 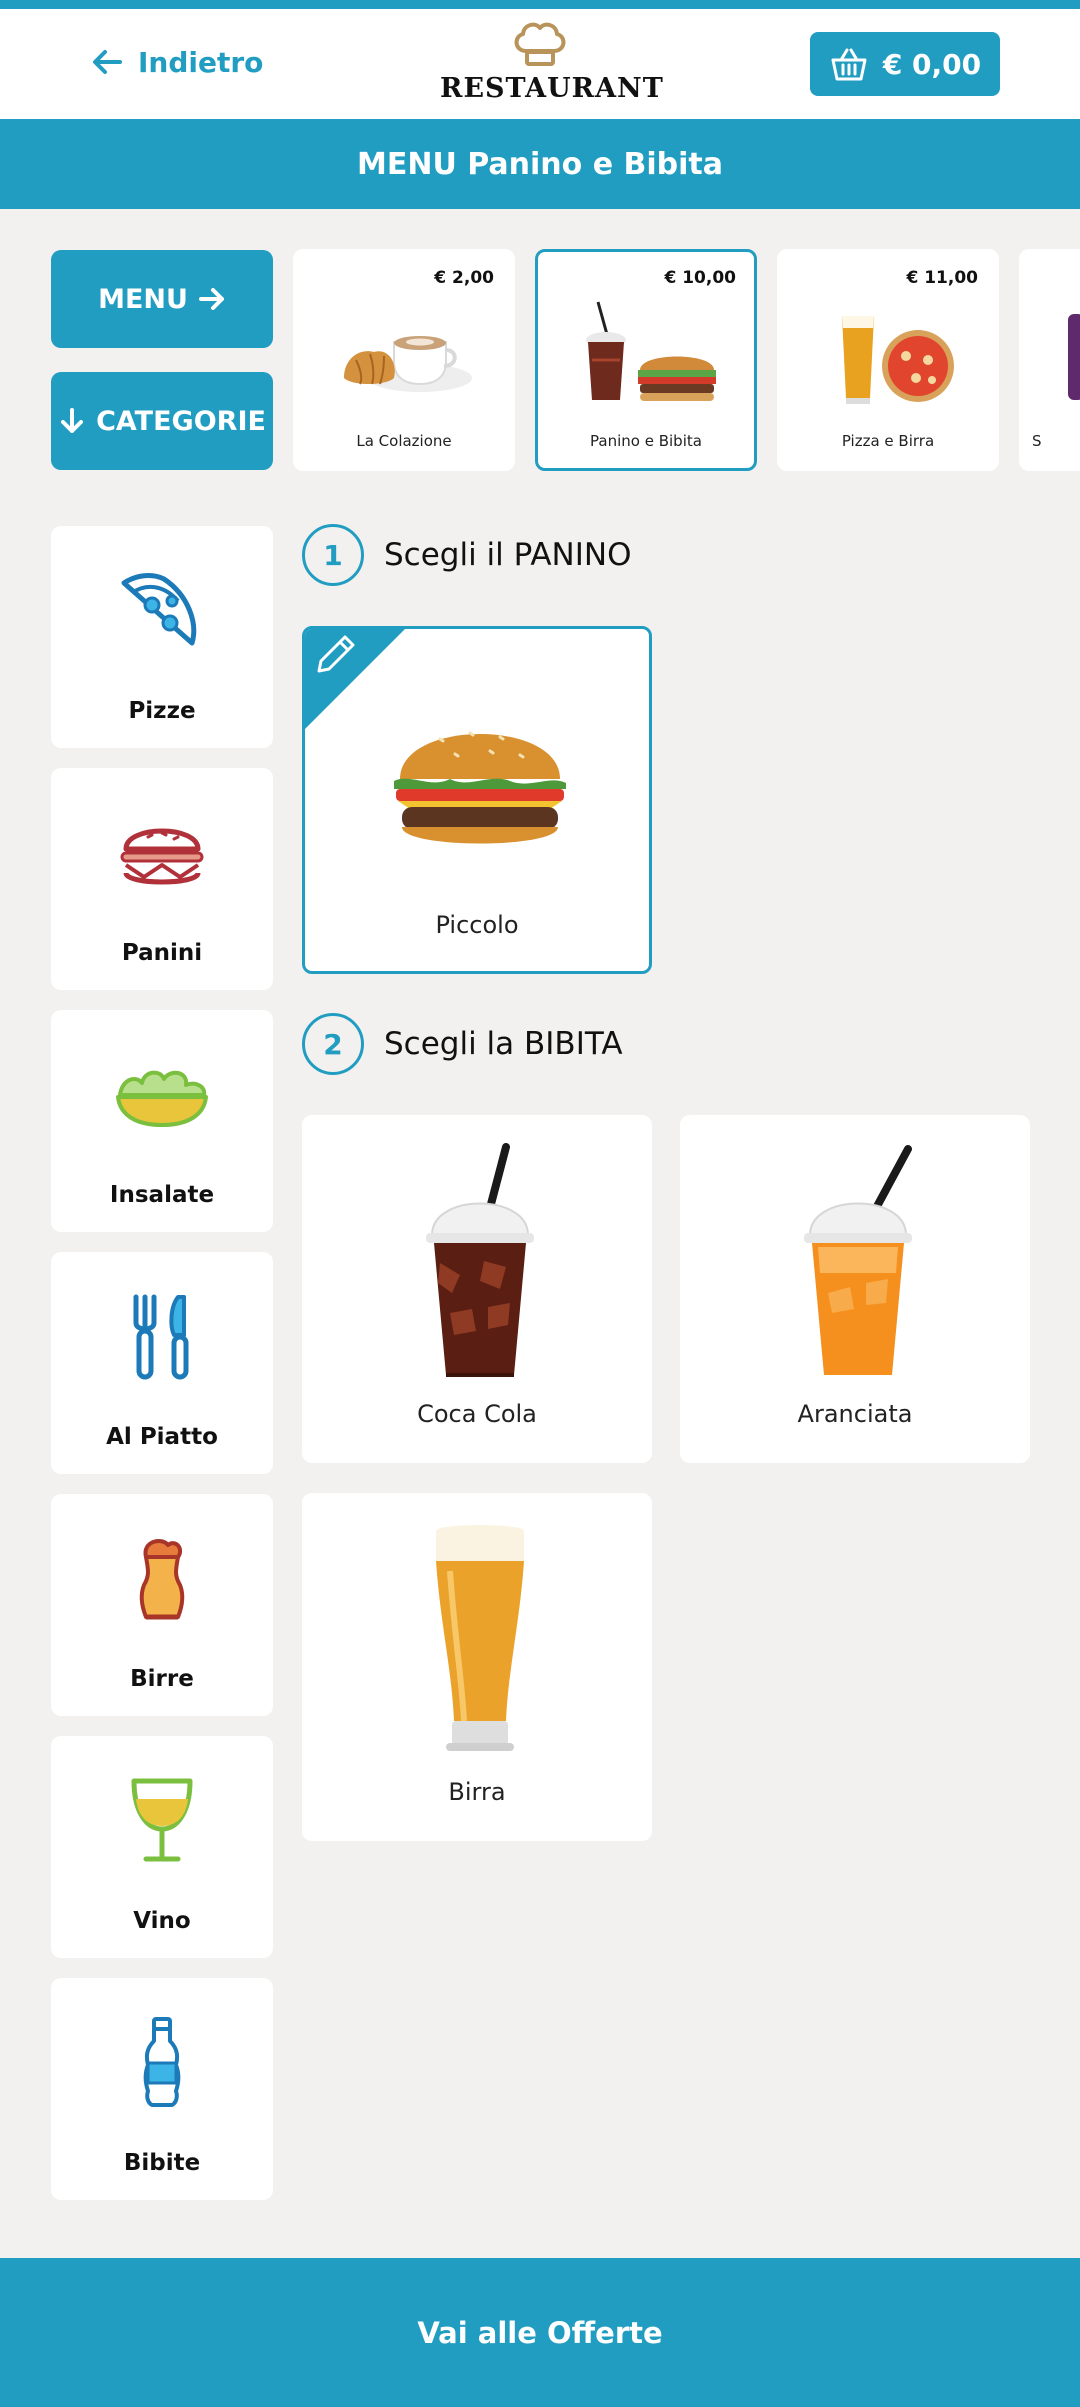 What do you see at coordinates (162, 1820) in the screenshot?
I see `wine-icon` at bounding box center [162, 1820].